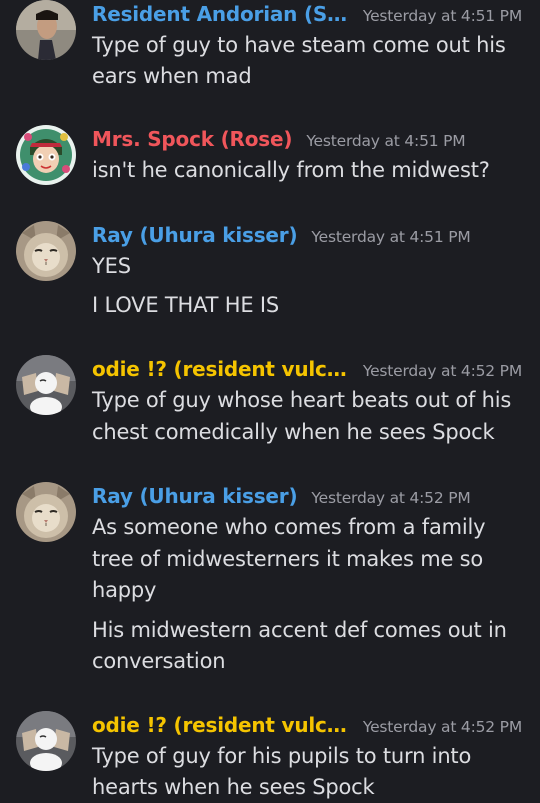 The width and height of the screenshot is (540, 803). I want to click on message-text: Type of guy to have steam come out his, so click(299, 45).